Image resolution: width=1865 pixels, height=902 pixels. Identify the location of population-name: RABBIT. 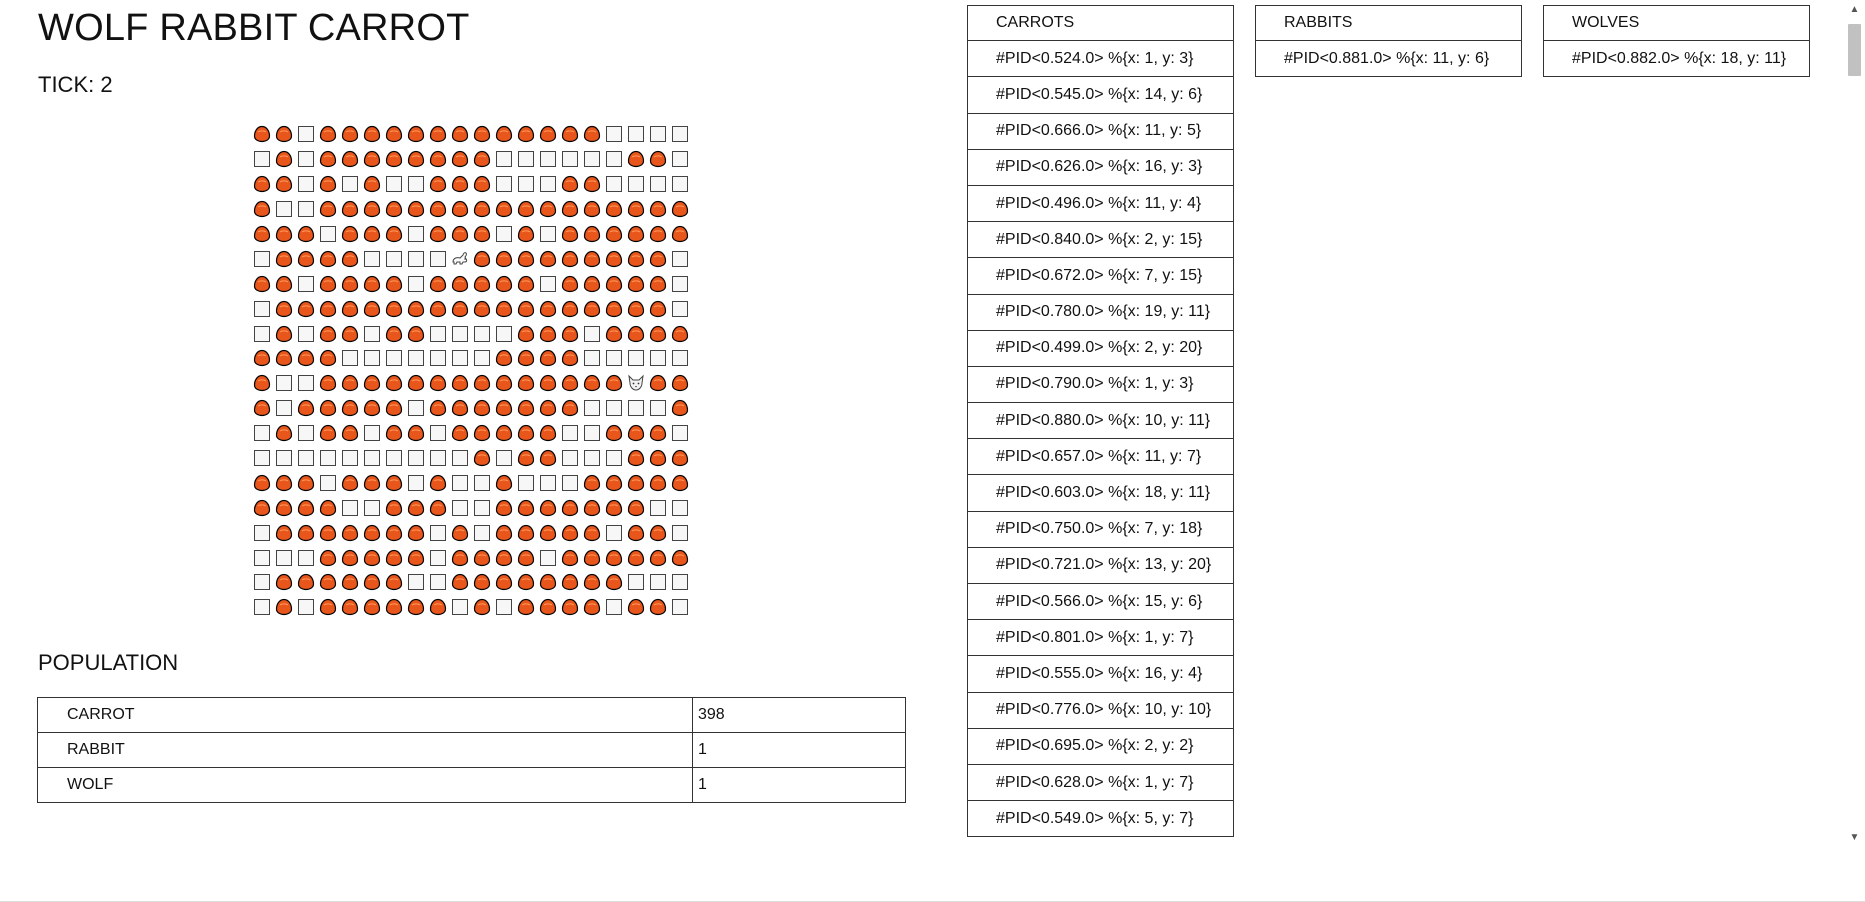
(365, 750).